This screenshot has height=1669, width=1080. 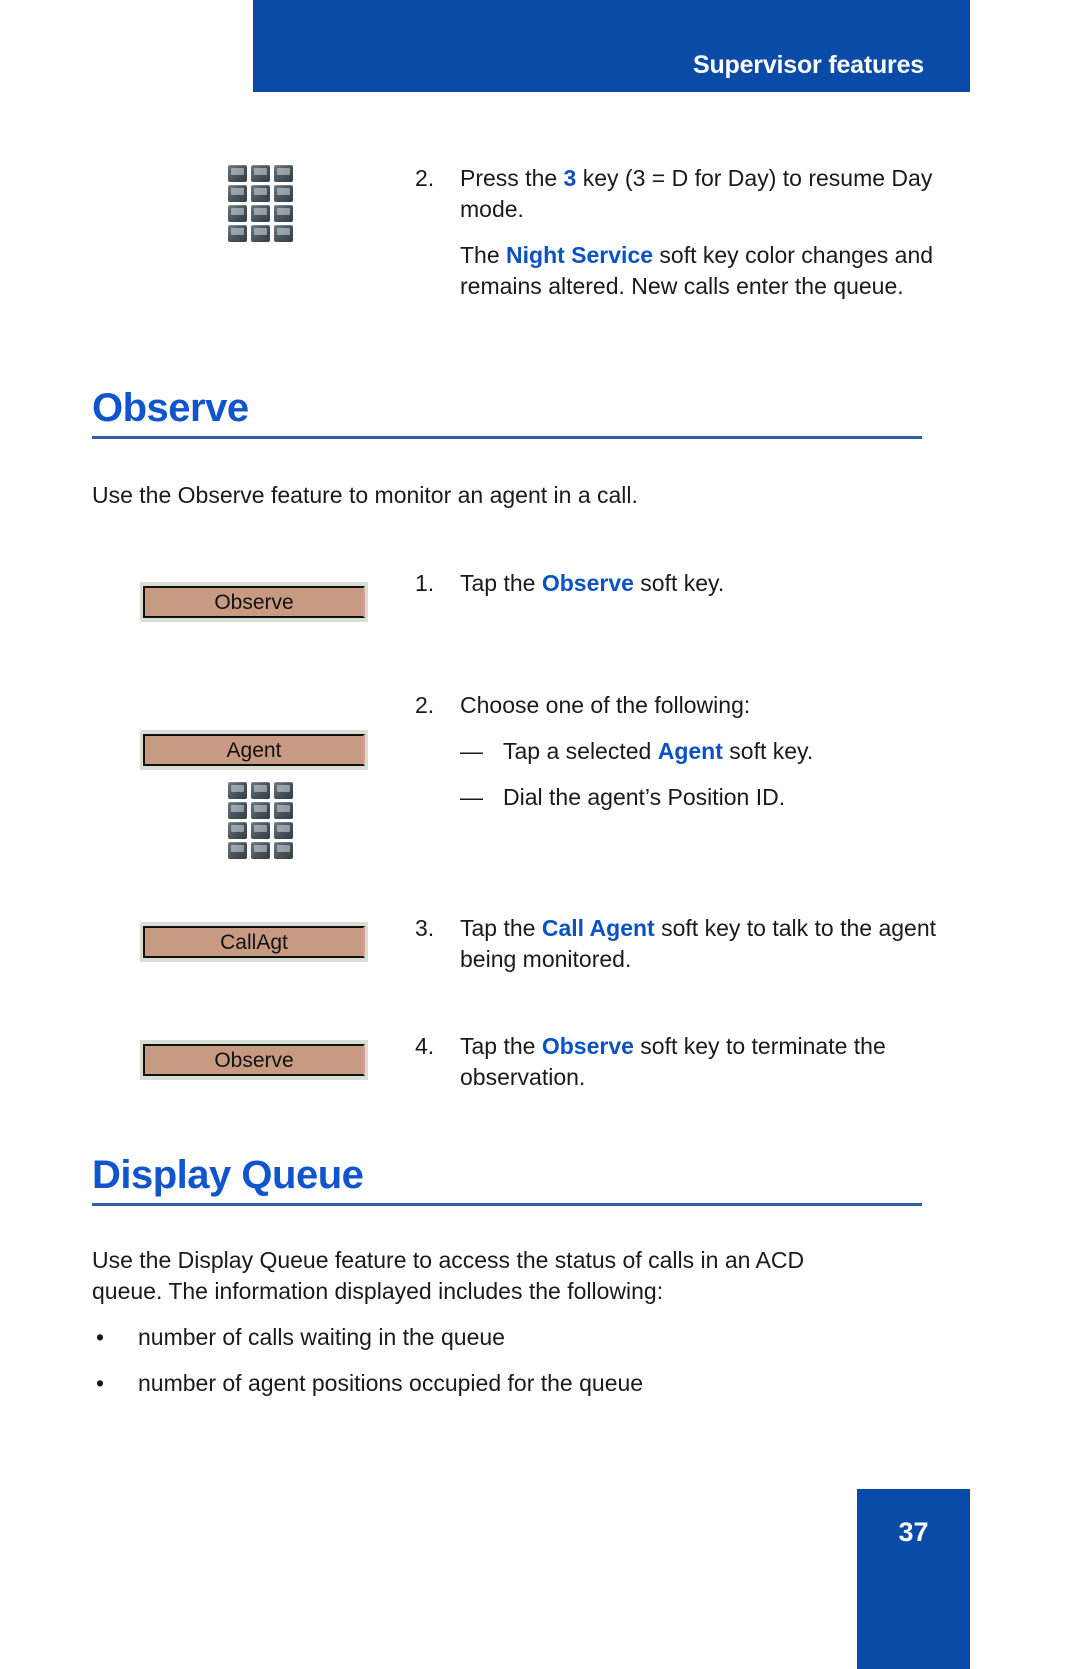 I want to click on sub-item: — Tap a selected Agent soft key., so click(x=705, y=751).